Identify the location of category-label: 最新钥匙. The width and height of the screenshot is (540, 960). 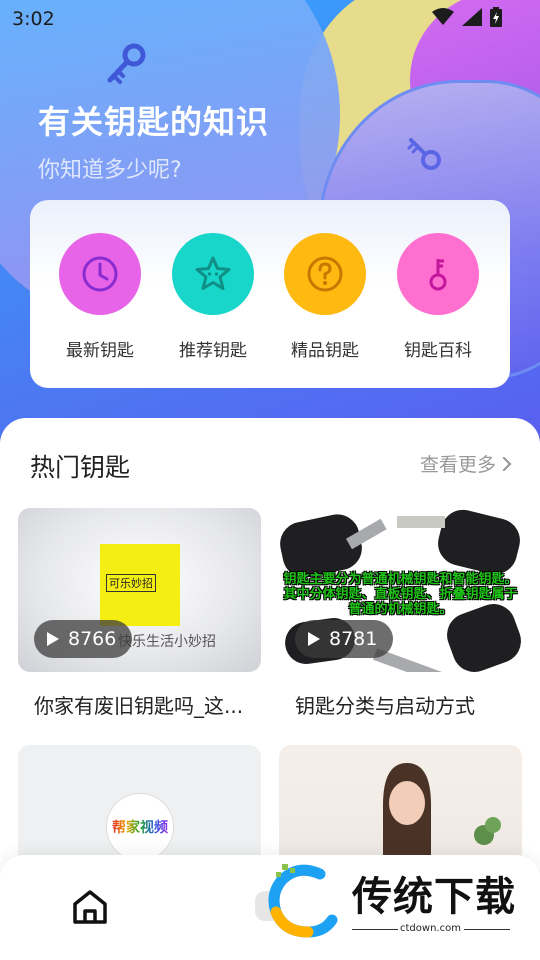
(100, 351).